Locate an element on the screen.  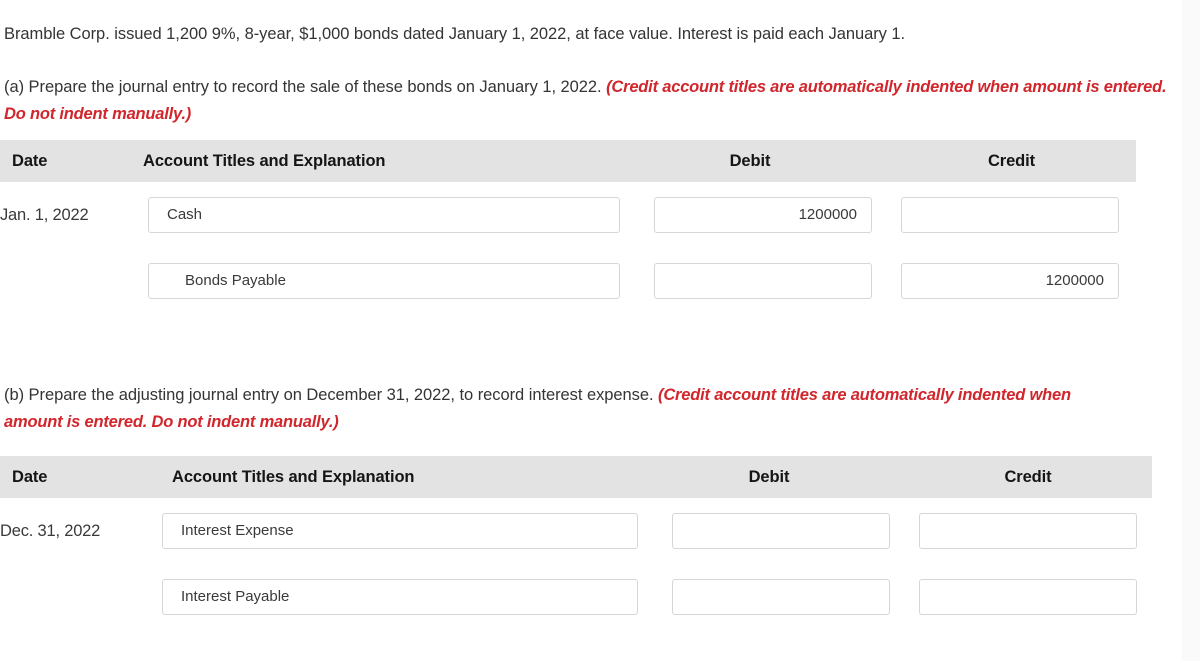
table-a-header-debit: Debit is located at coordinates (776, 161).